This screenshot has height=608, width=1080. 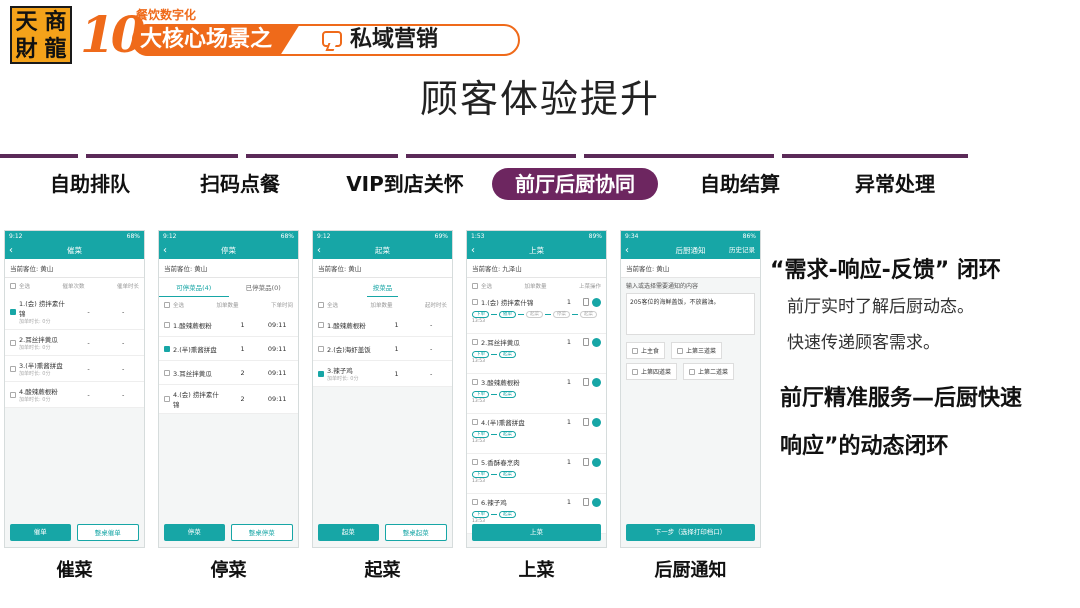 What do you see at coordinates (228, 325) in the screenshot?
I see `list-item: 1.酸辣蕨根粉 1 09:11` at bounding box center [228, 325].